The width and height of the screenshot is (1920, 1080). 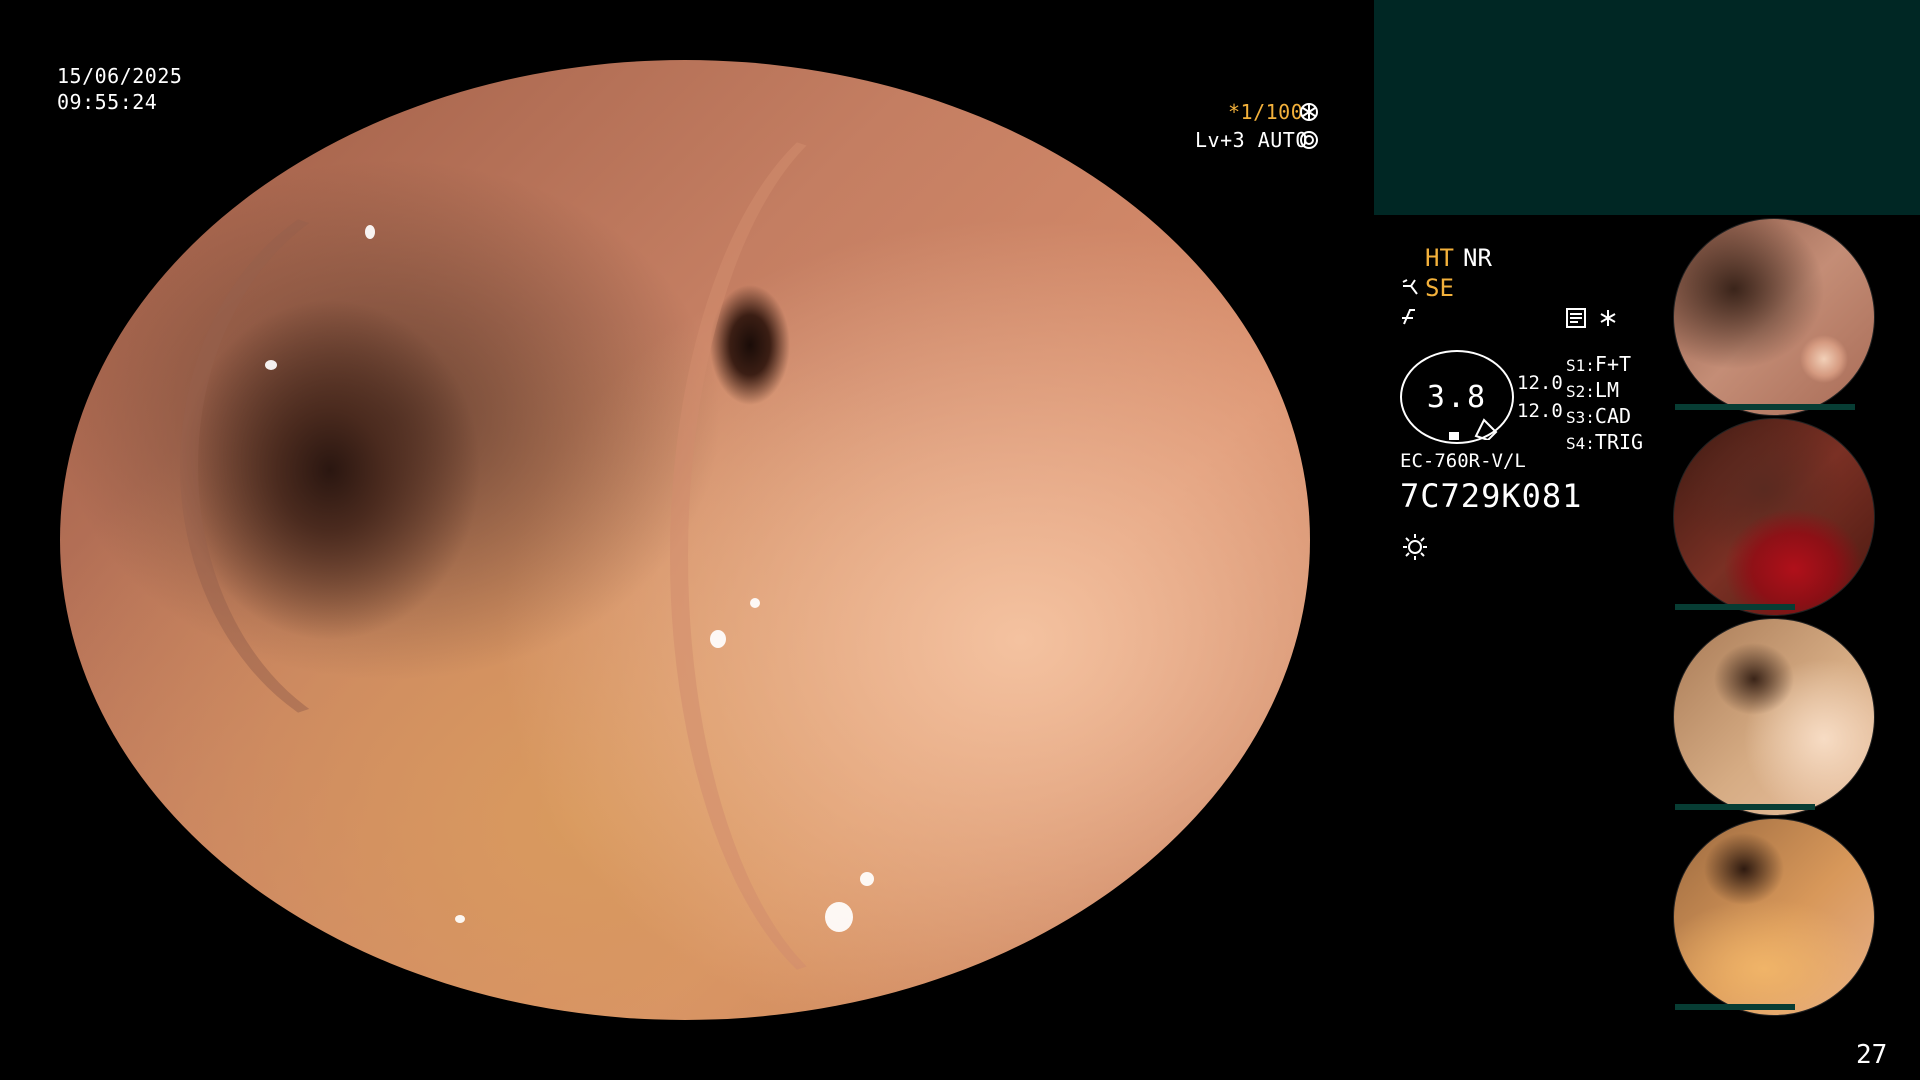 I want to click on shutter-icon, so click(x=1309, y=112).